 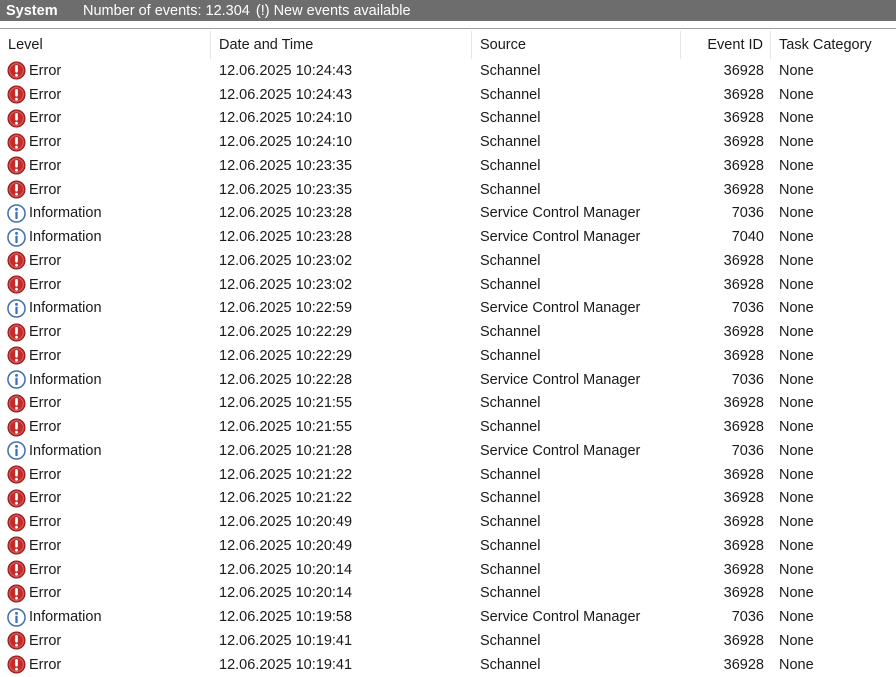 I want to click on date-time-cell: 12.06.2025 10:23:28, so click(x=286, y=237).